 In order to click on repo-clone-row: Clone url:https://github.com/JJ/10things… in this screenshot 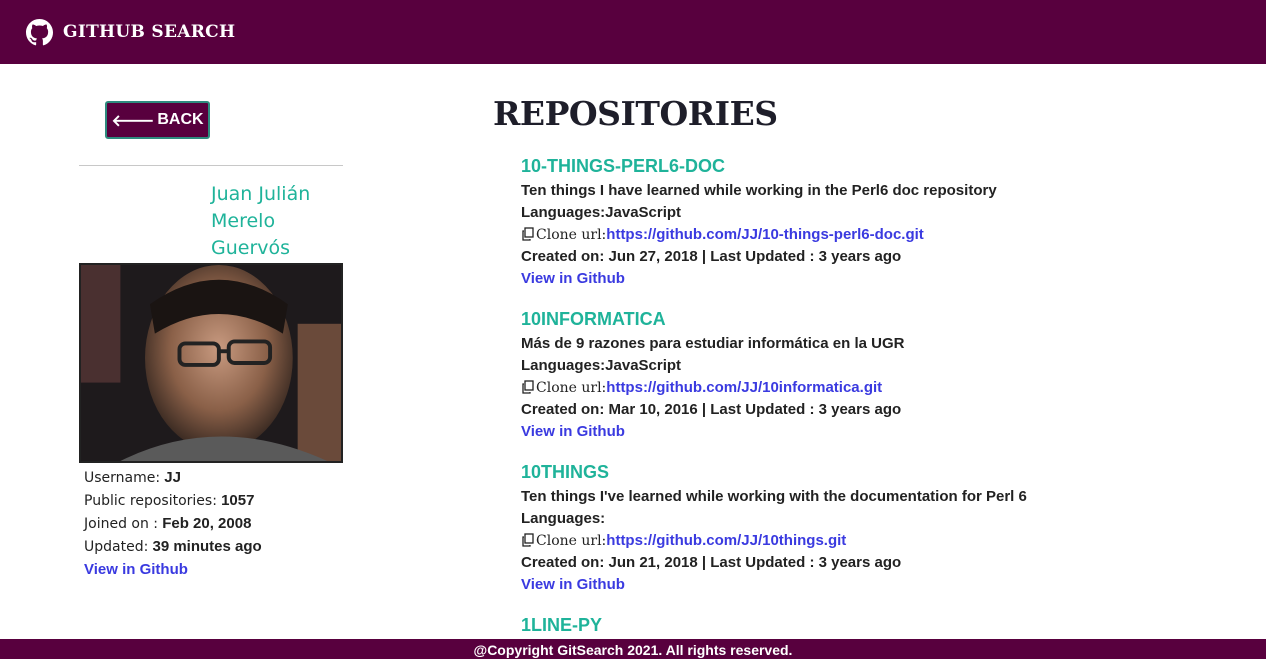, I will do `click(871, 541)`.